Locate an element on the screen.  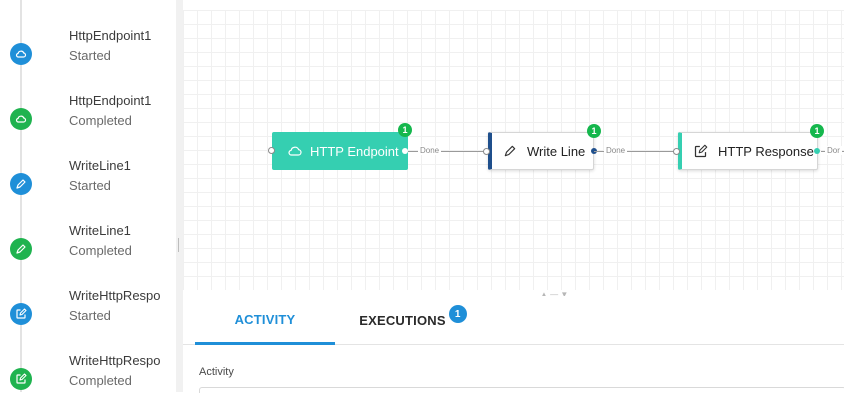
node-http-endpoint: HTTP Endpoint 1 is located at coordinates (340, 146).